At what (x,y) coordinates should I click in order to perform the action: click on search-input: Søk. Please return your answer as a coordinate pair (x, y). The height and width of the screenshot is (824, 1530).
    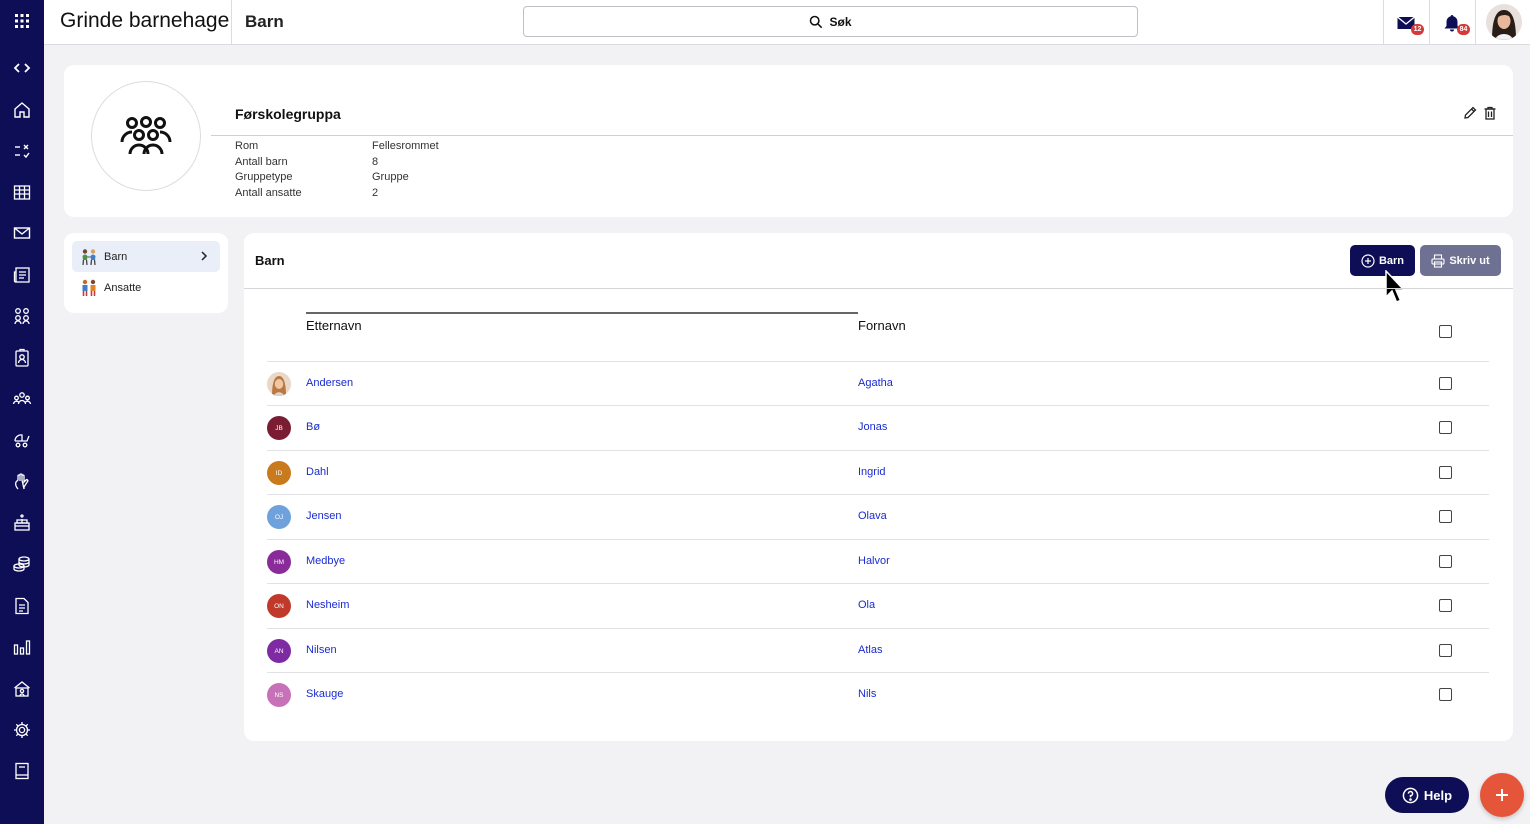
    Looking at the image, I should click on (830, 21).